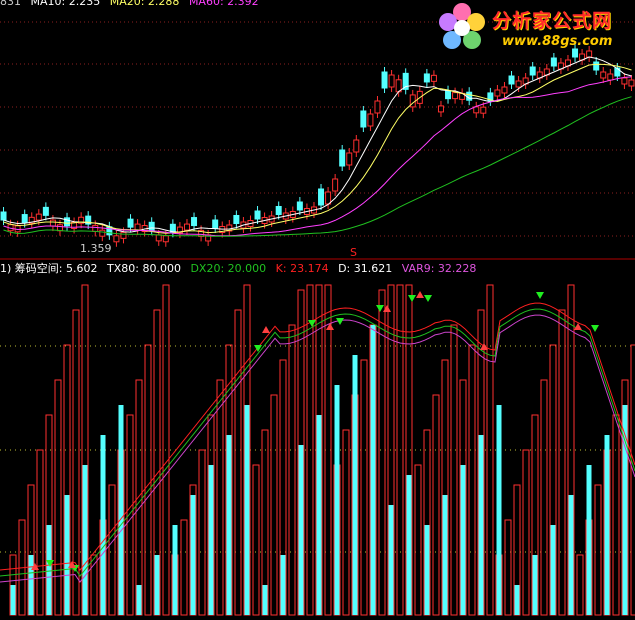  I want to click on flower-icon, so click(462, 26).